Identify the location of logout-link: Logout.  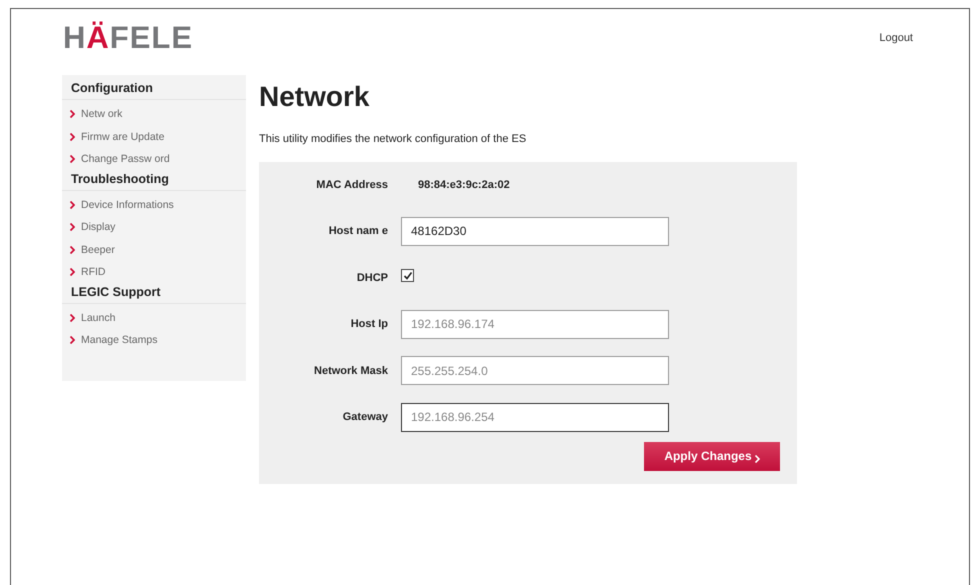
(896, 38).